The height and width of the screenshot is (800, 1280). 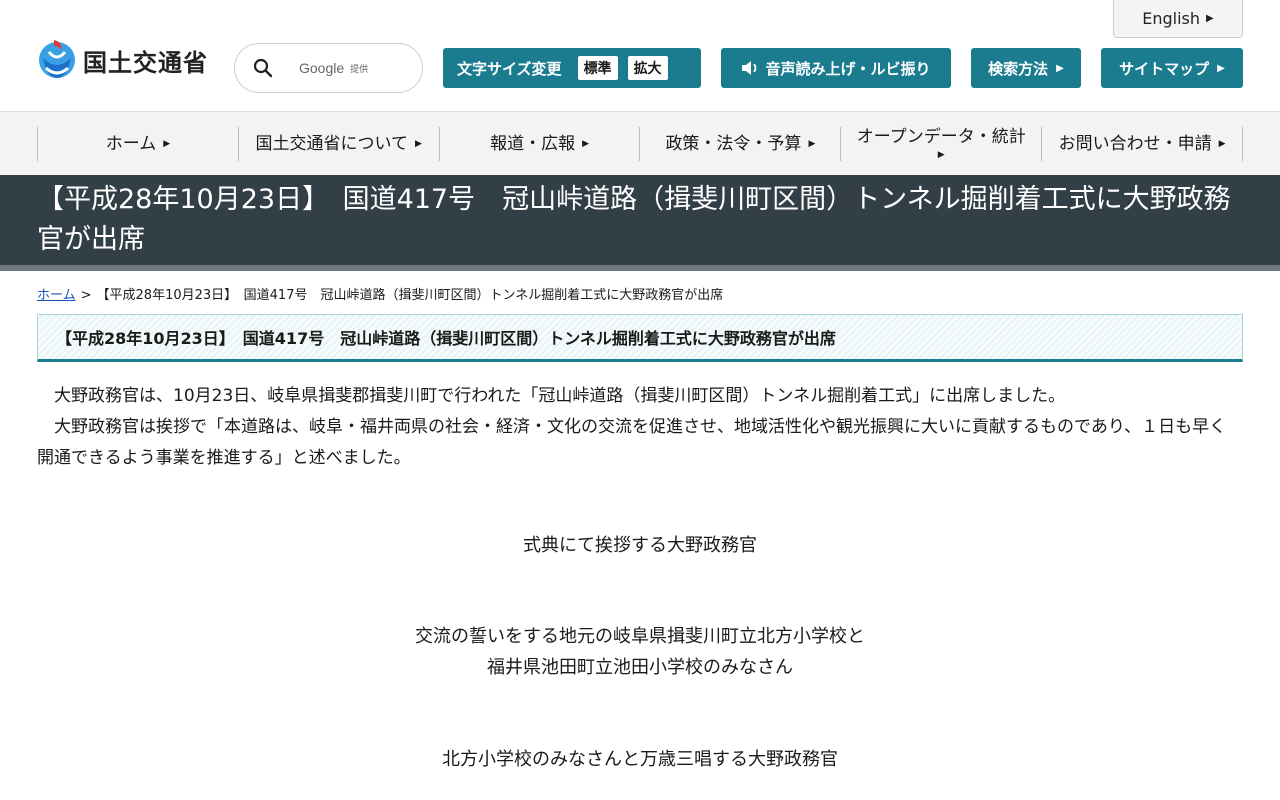 What do you see at coordinates (941, 137) in the screenshot?
I see `nav-item-label: オープンデータ・統計` at bounding box center [941, 137].